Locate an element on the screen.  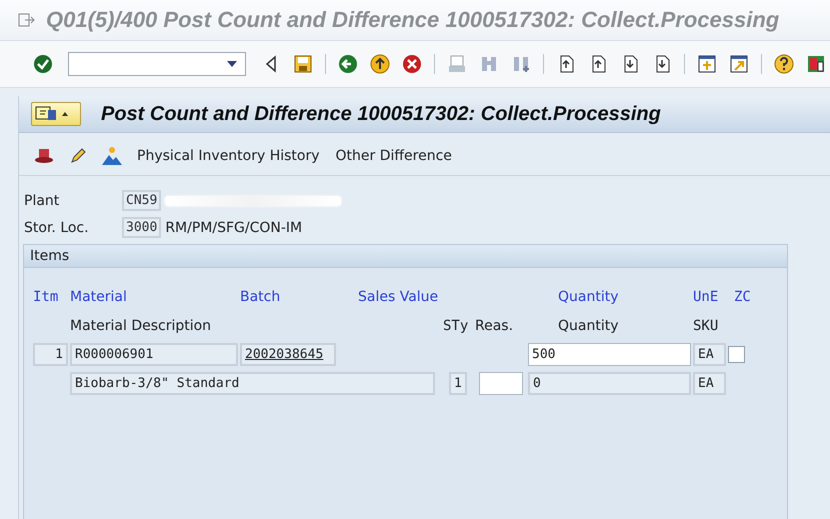
key-field: 3000 is located at coordinates (142, 227).